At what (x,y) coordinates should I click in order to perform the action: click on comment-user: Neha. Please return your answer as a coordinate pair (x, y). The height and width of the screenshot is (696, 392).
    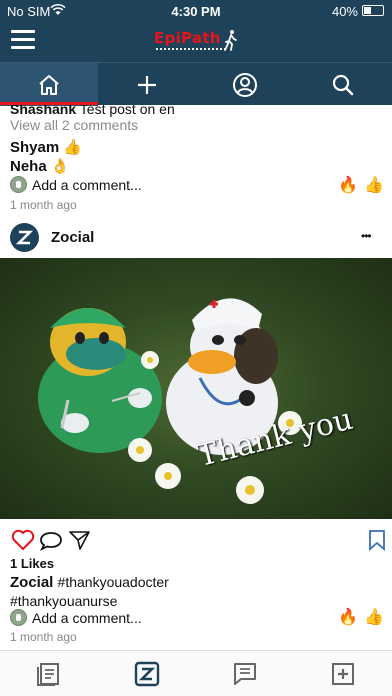
    Looking at the image, I should click on (28, 166).